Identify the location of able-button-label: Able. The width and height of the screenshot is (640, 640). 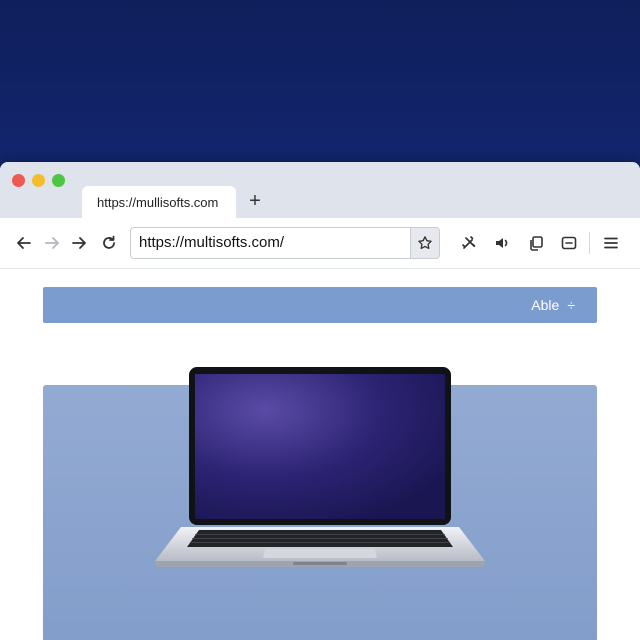
(545, 305).